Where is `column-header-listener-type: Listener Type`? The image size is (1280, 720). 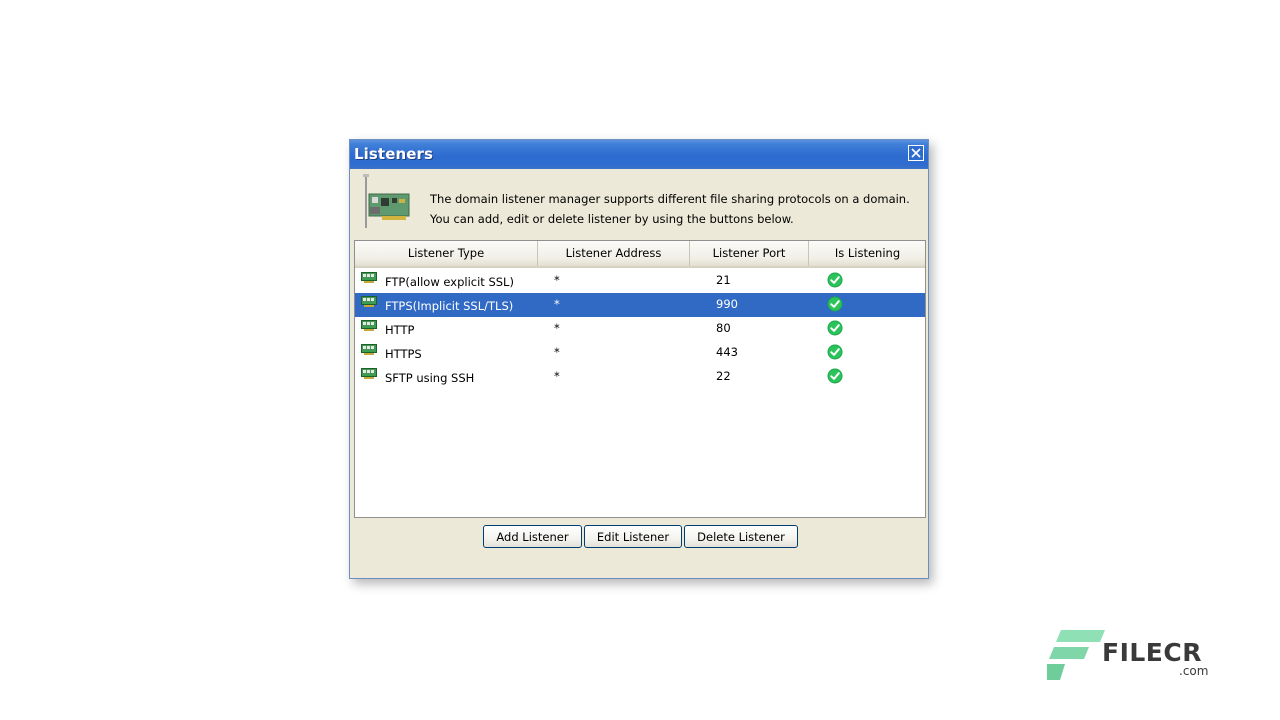 column-header-listener-type: Listener Type is located at coordinates (446, 253).